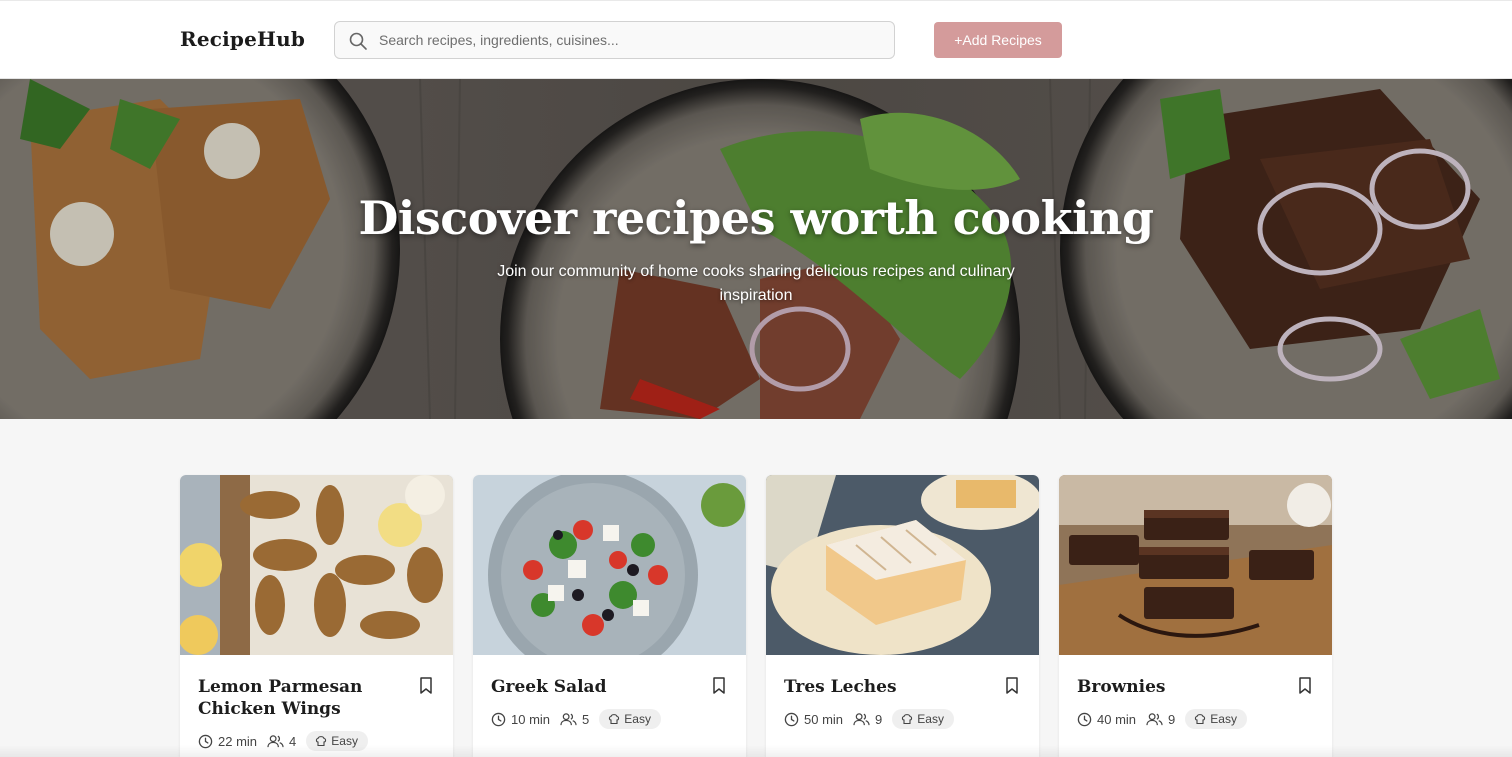 Image resolution: width=1512 pixels, height=757 pixels. What do you see at coordinates (813, 719) in the screenshot?
I see `cook-time: 50 min` at bounding box center [813, 719].